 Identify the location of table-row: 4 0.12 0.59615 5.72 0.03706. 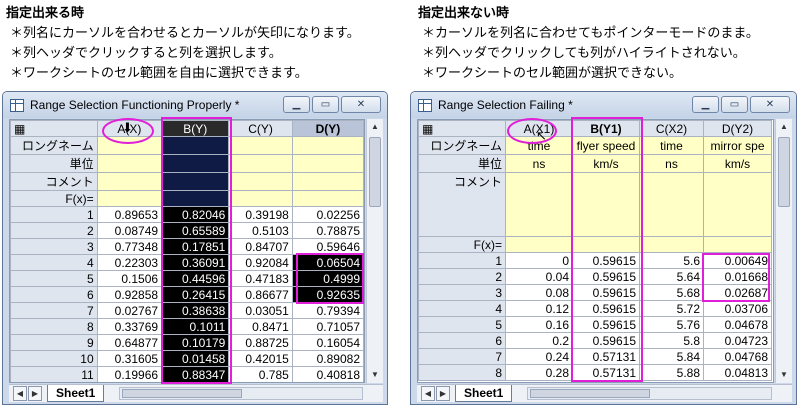
(595, 308).